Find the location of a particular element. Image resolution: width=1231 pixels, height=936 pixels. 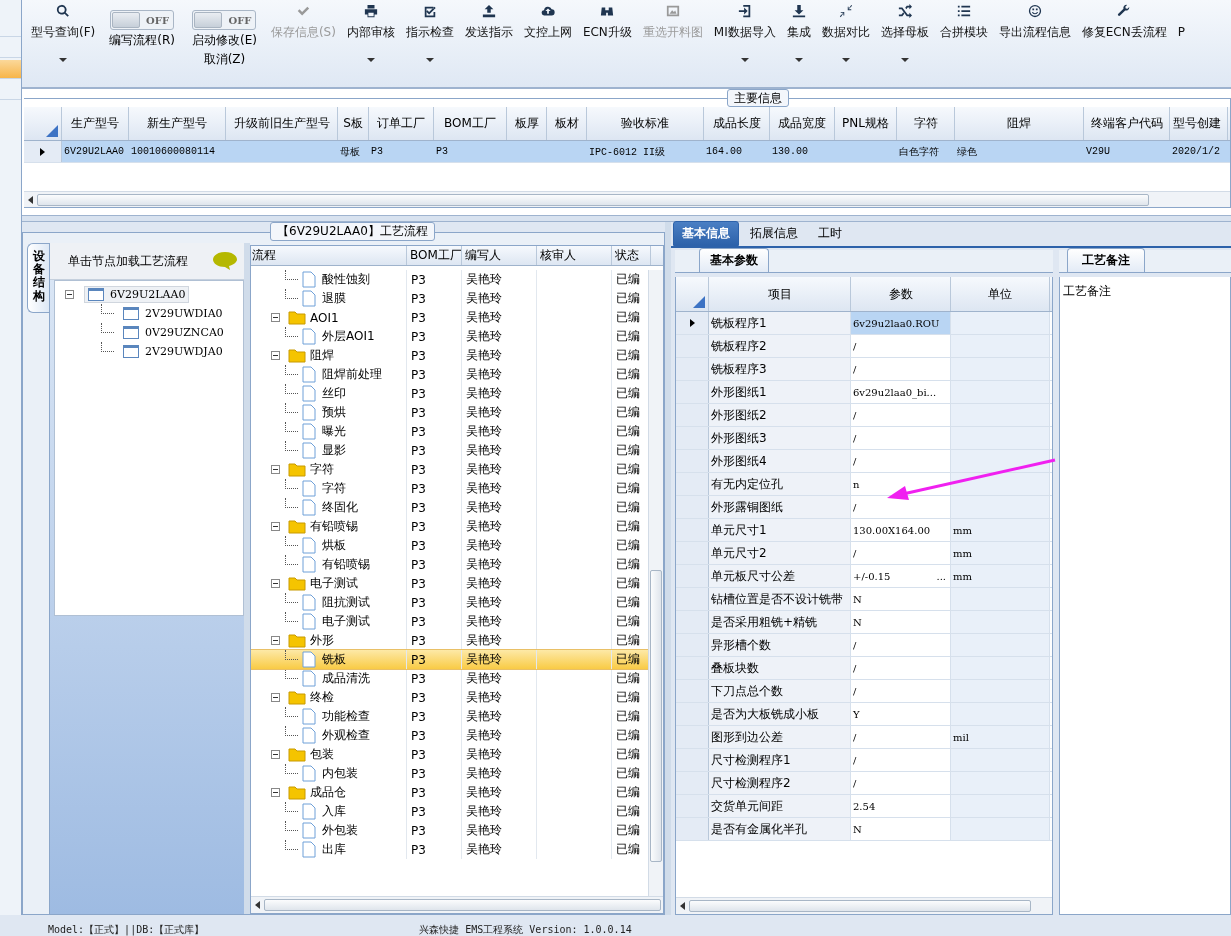

table-row: 铣板程序1 6v29u2laa0.ROU is located at coordinates (864, 323).